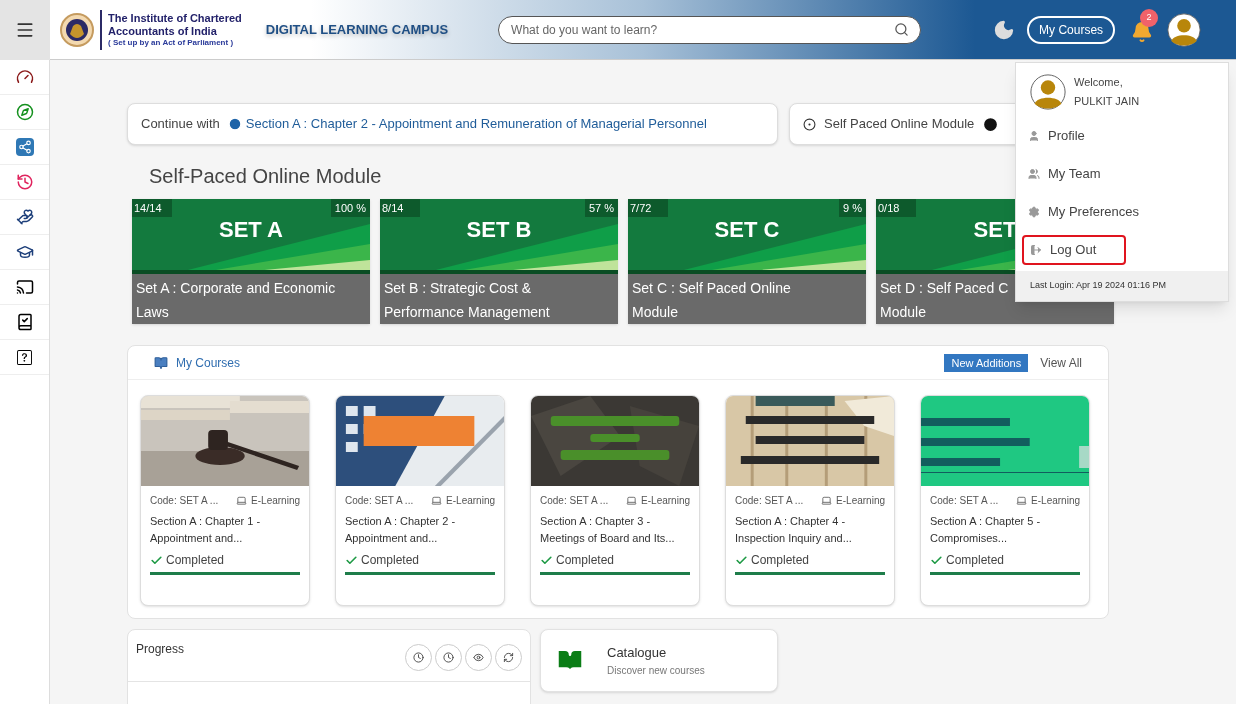 The image size is (1236, 704). What do you see at coordinates (1061, 362) in the screenshot?
I see `view-all-link: View All` at bounding box center [1061, 362].